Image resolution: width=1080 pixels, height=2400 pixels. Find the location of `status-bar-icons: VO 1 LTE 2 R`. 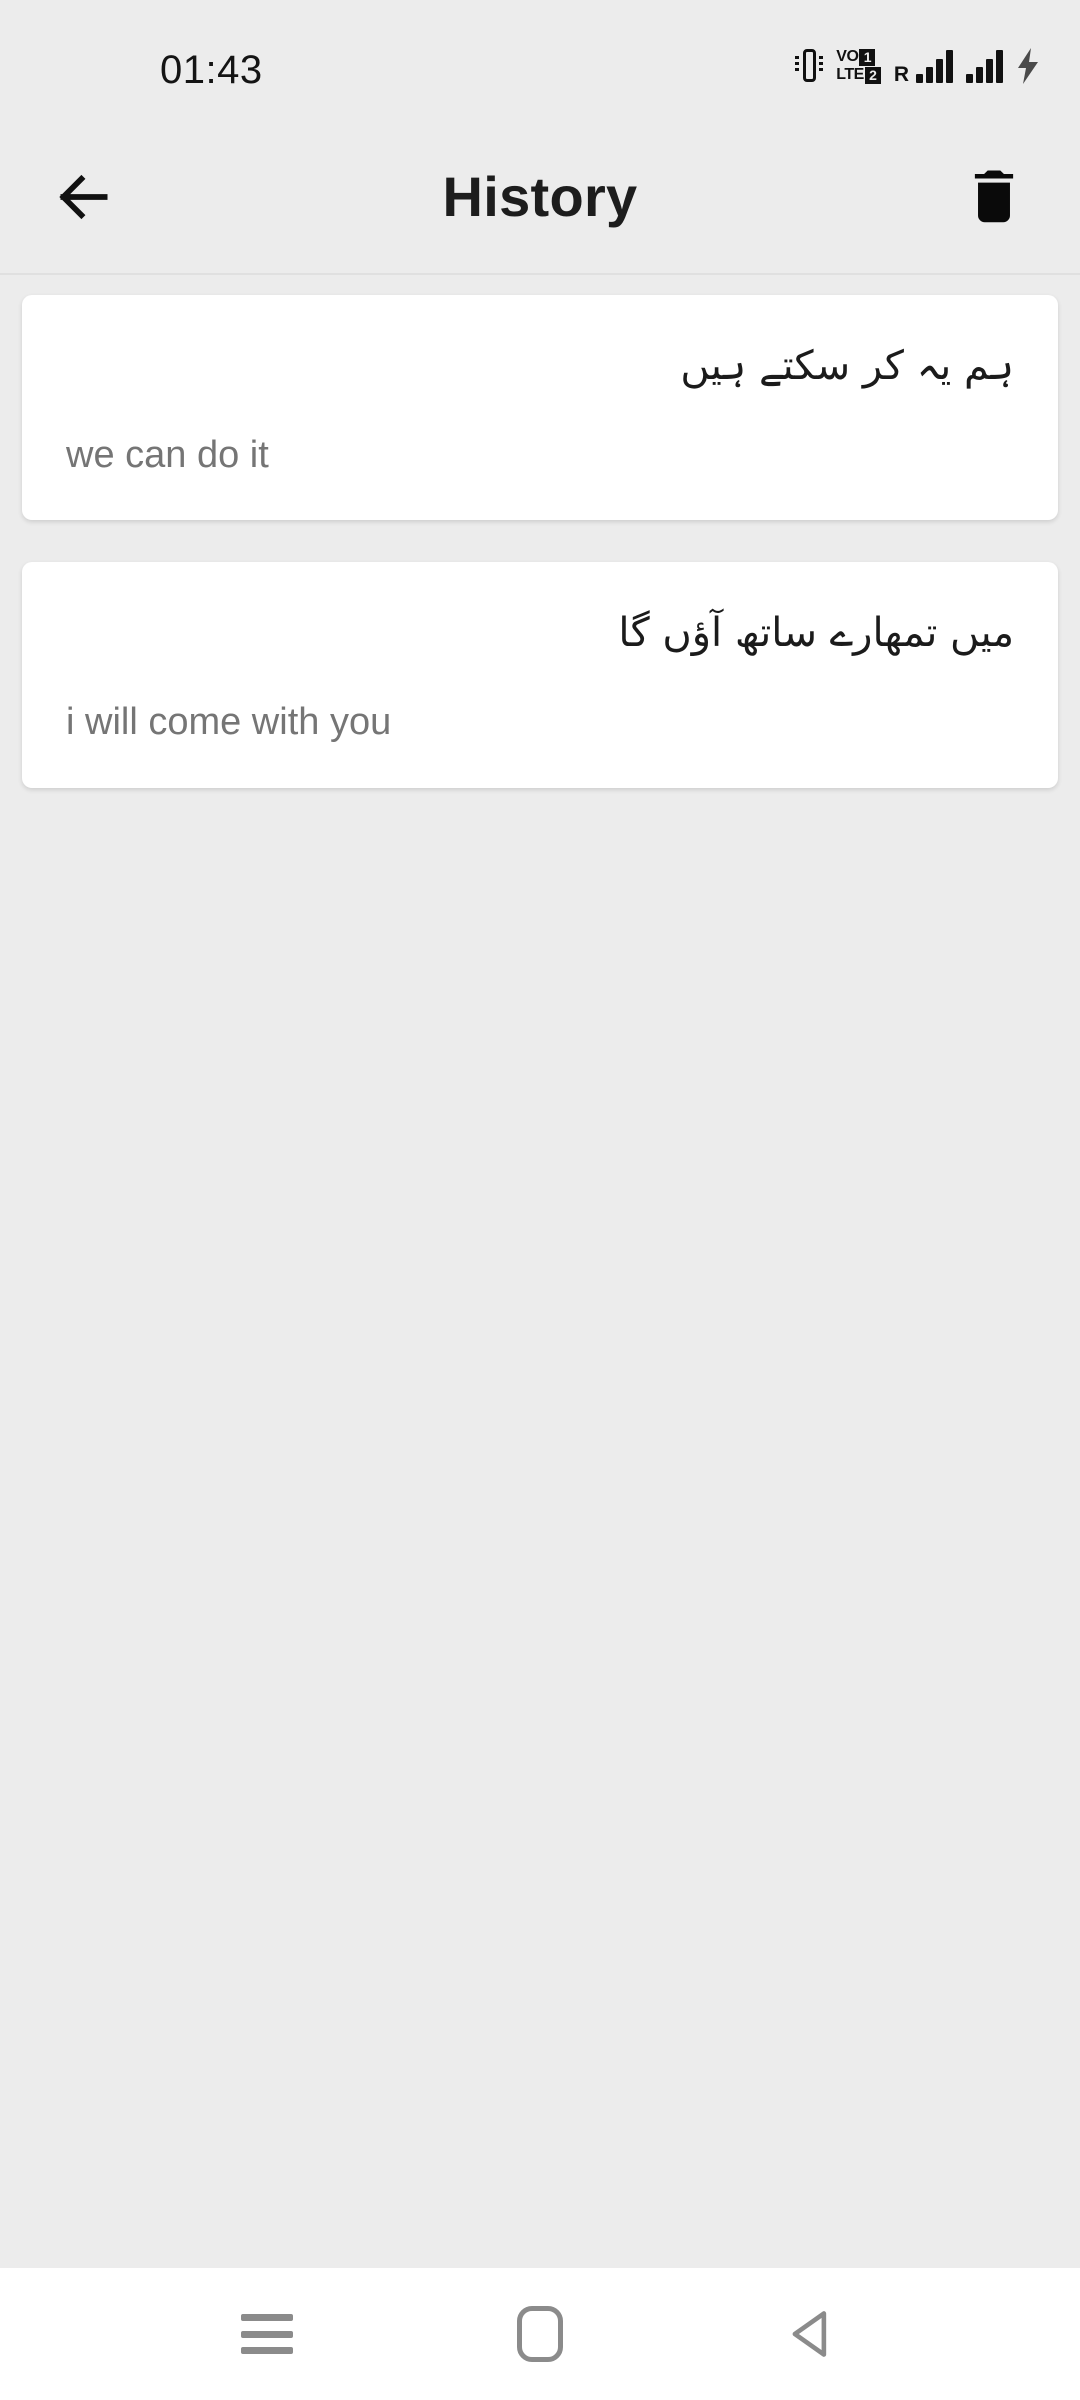

status-bar-icons: VO 1 LTE 2 R is located at coordinates (917, 66).